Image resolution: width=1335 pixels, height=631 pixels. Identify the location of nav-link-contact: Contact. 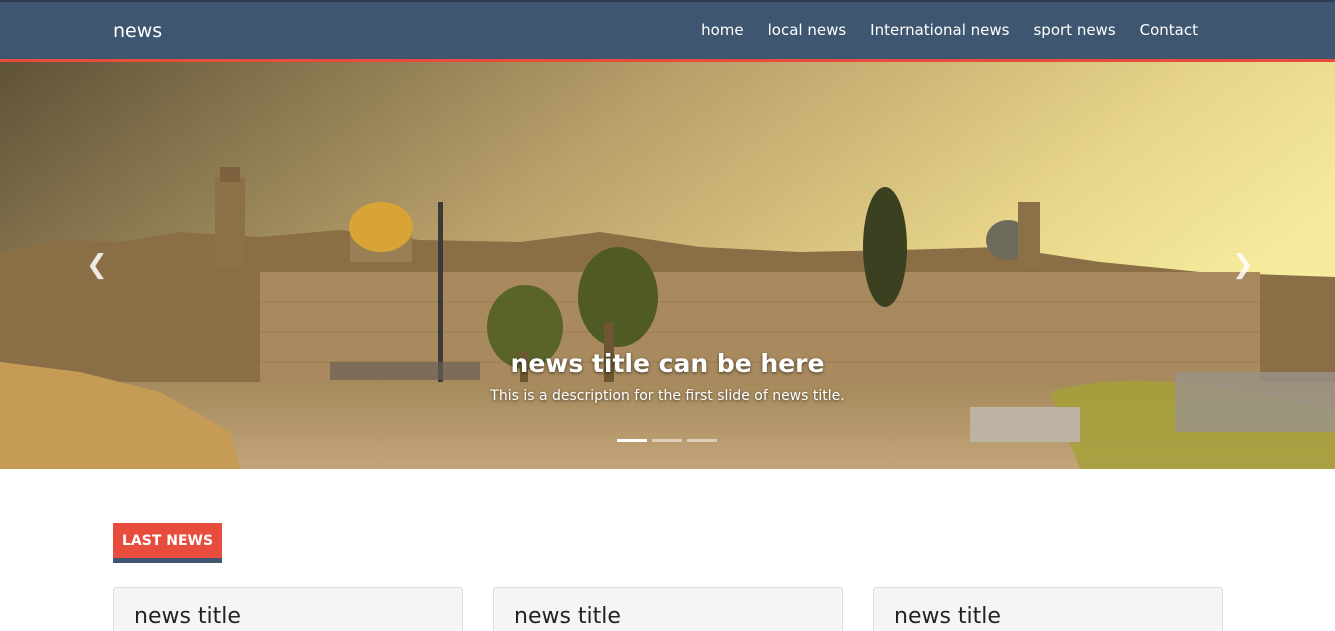
(1169, 30).